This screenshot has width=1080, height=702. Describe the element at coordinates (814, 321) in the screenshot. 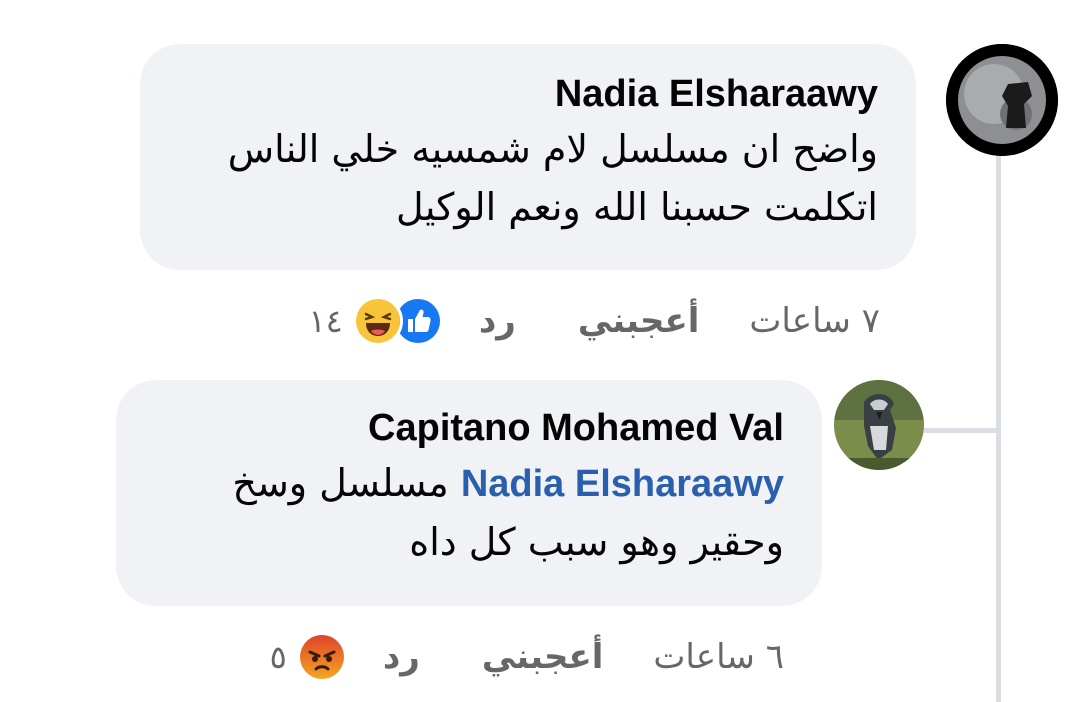

I see `comment-timestamp: ٧ ساعات` at that location.